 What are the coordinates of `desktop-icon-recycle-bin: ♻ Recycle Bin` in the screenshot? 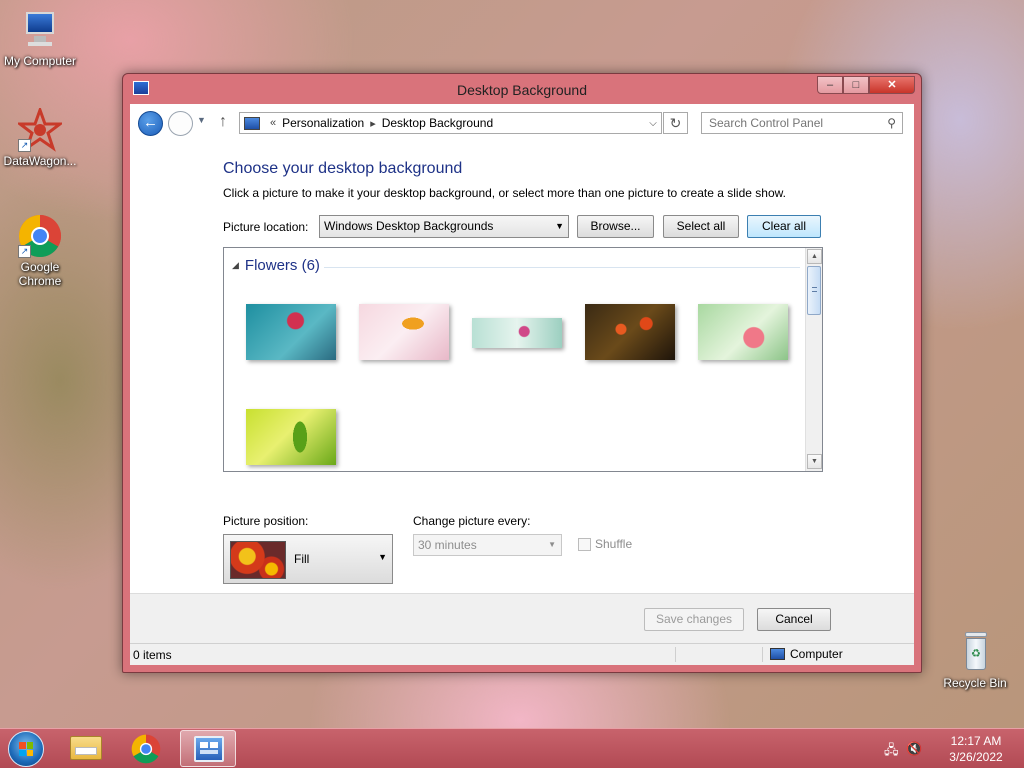 It's located at (975, 660).